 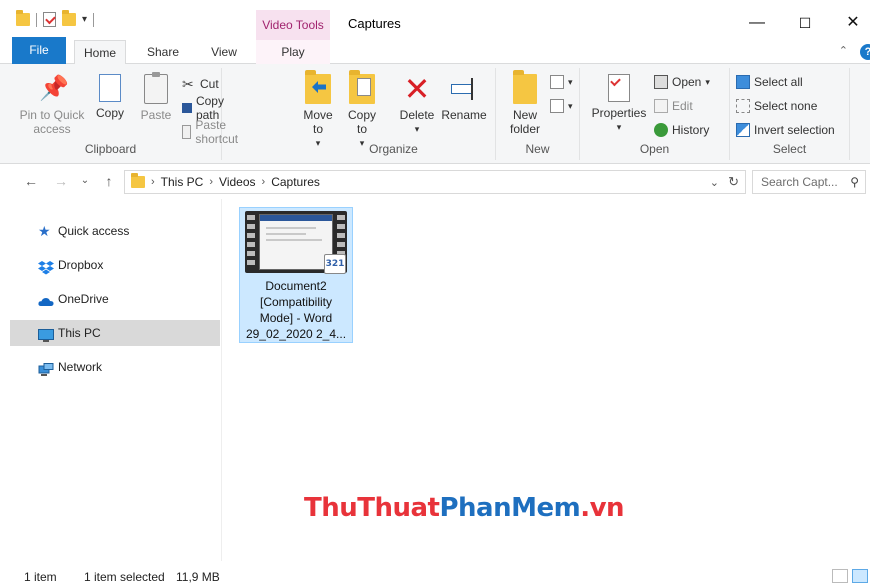 I want to click on breadcrumb-captures: Captures, so click(x=295, y=182).